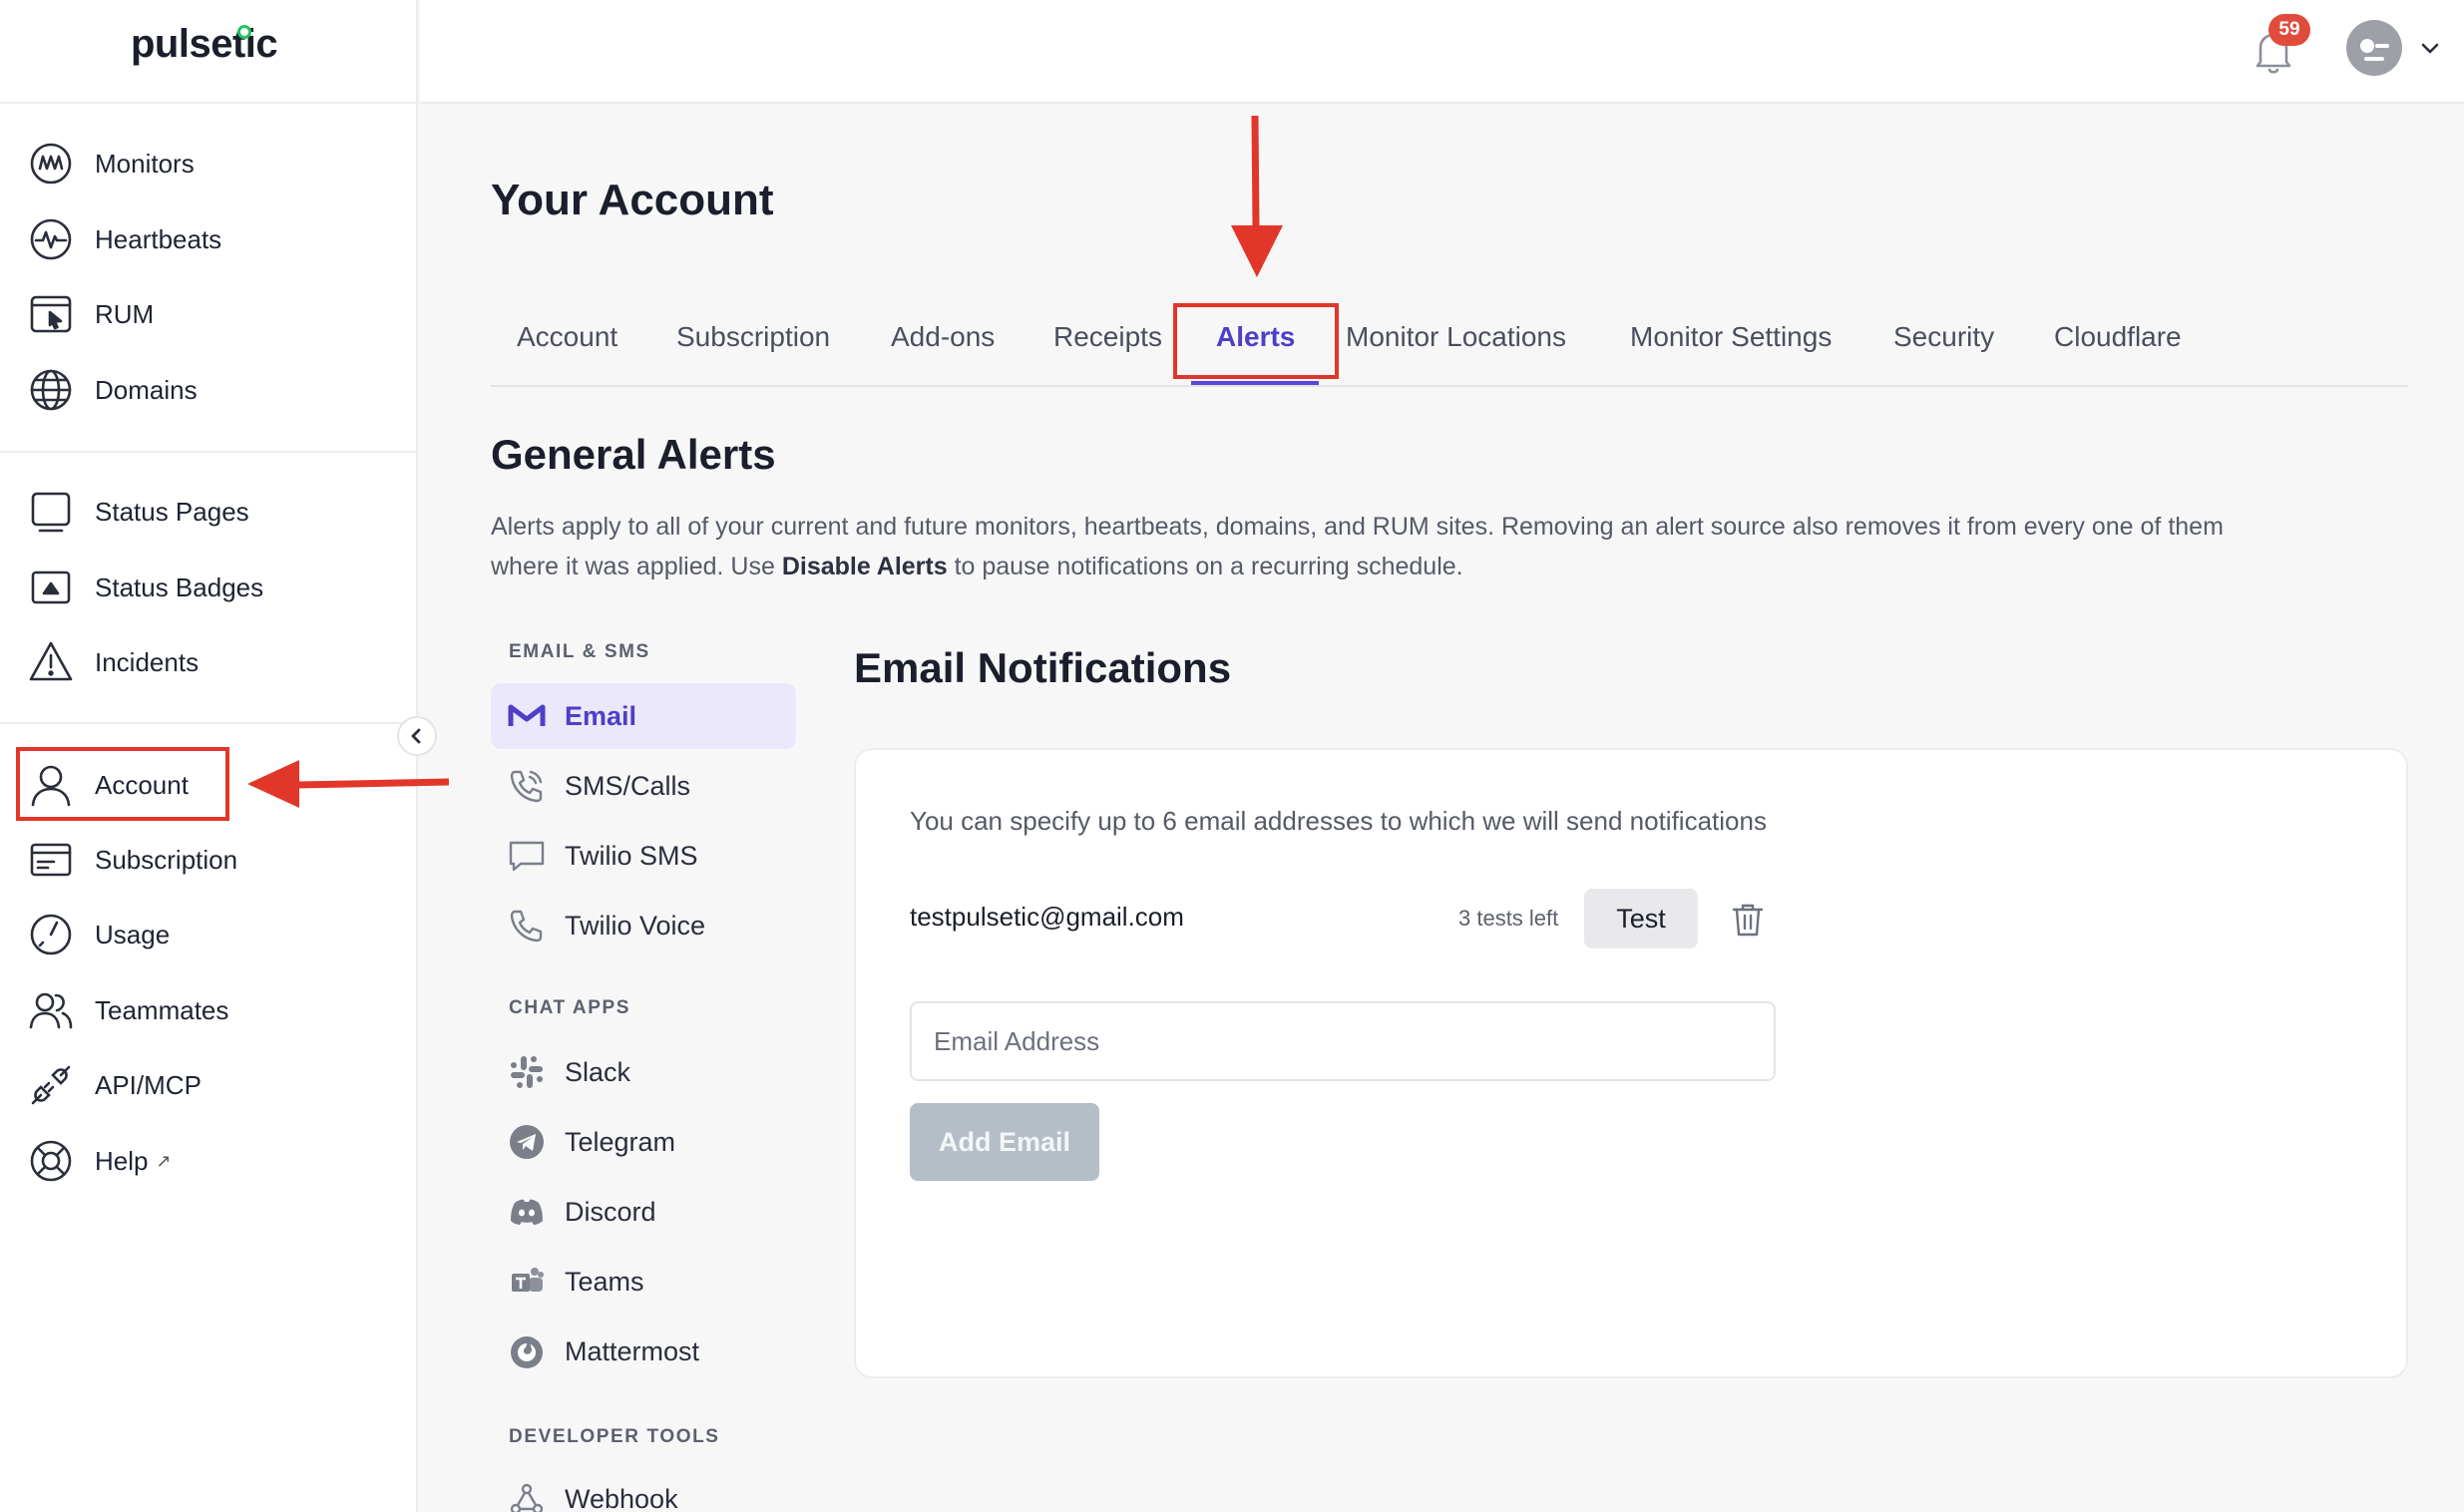  I want to click on tab-monitor-locations: Monitor Locations, so click(1456, 337).